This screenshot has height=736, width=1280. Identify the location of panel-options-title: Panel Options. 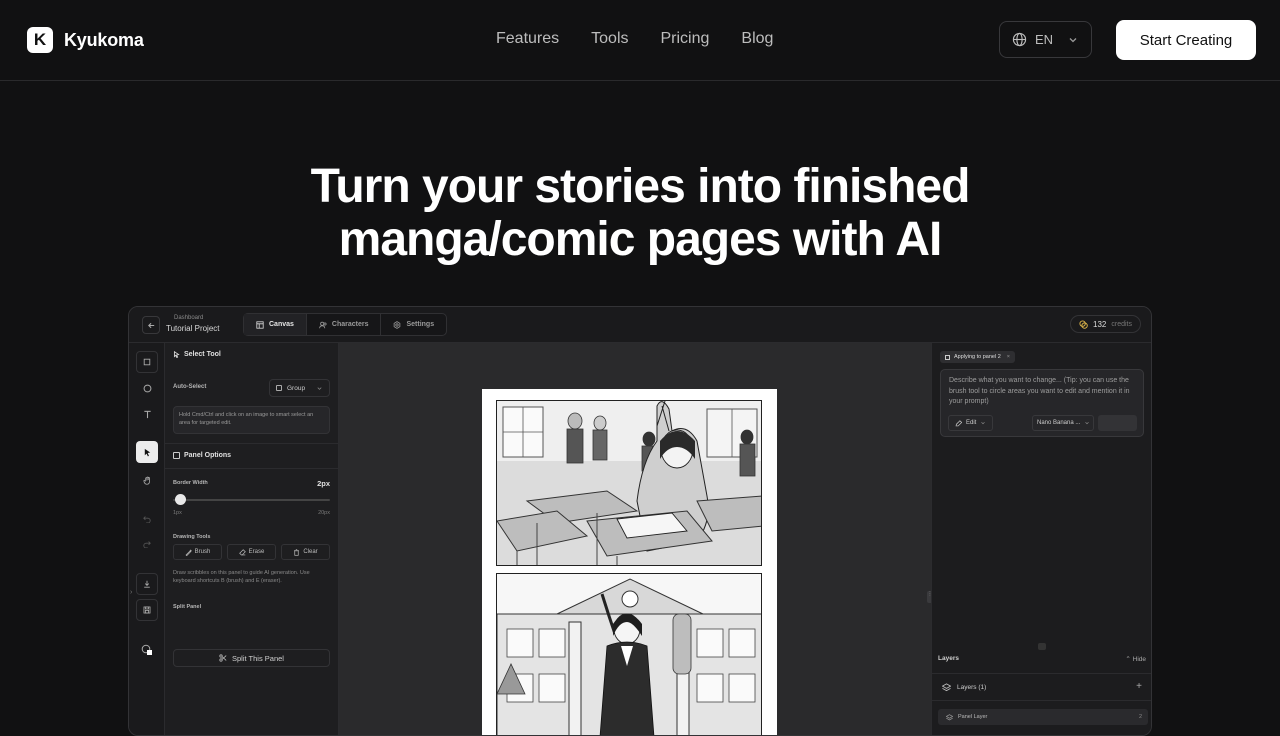
(208, 455).